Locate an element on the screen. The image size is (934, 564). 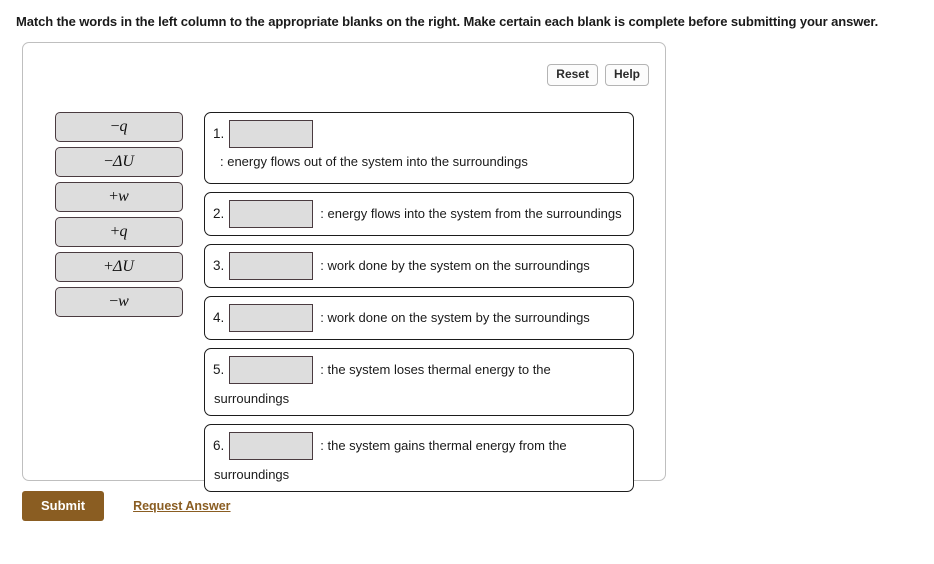
word-tile: + ΔU is located at coordinates (119, 267).